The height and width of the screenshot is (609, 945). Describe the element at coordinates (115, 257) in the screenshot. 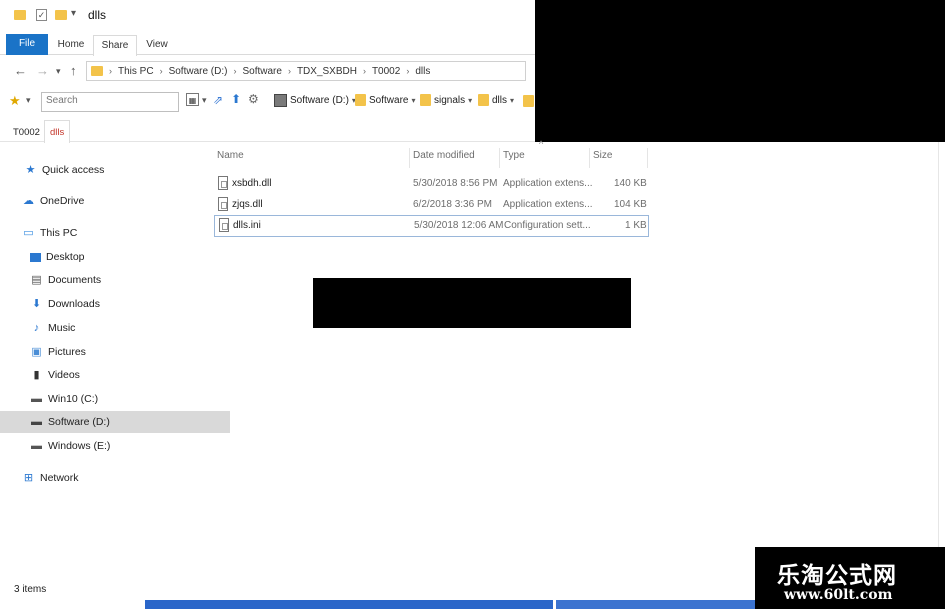

I see `nav-item-desktop: Desktop` at that location.